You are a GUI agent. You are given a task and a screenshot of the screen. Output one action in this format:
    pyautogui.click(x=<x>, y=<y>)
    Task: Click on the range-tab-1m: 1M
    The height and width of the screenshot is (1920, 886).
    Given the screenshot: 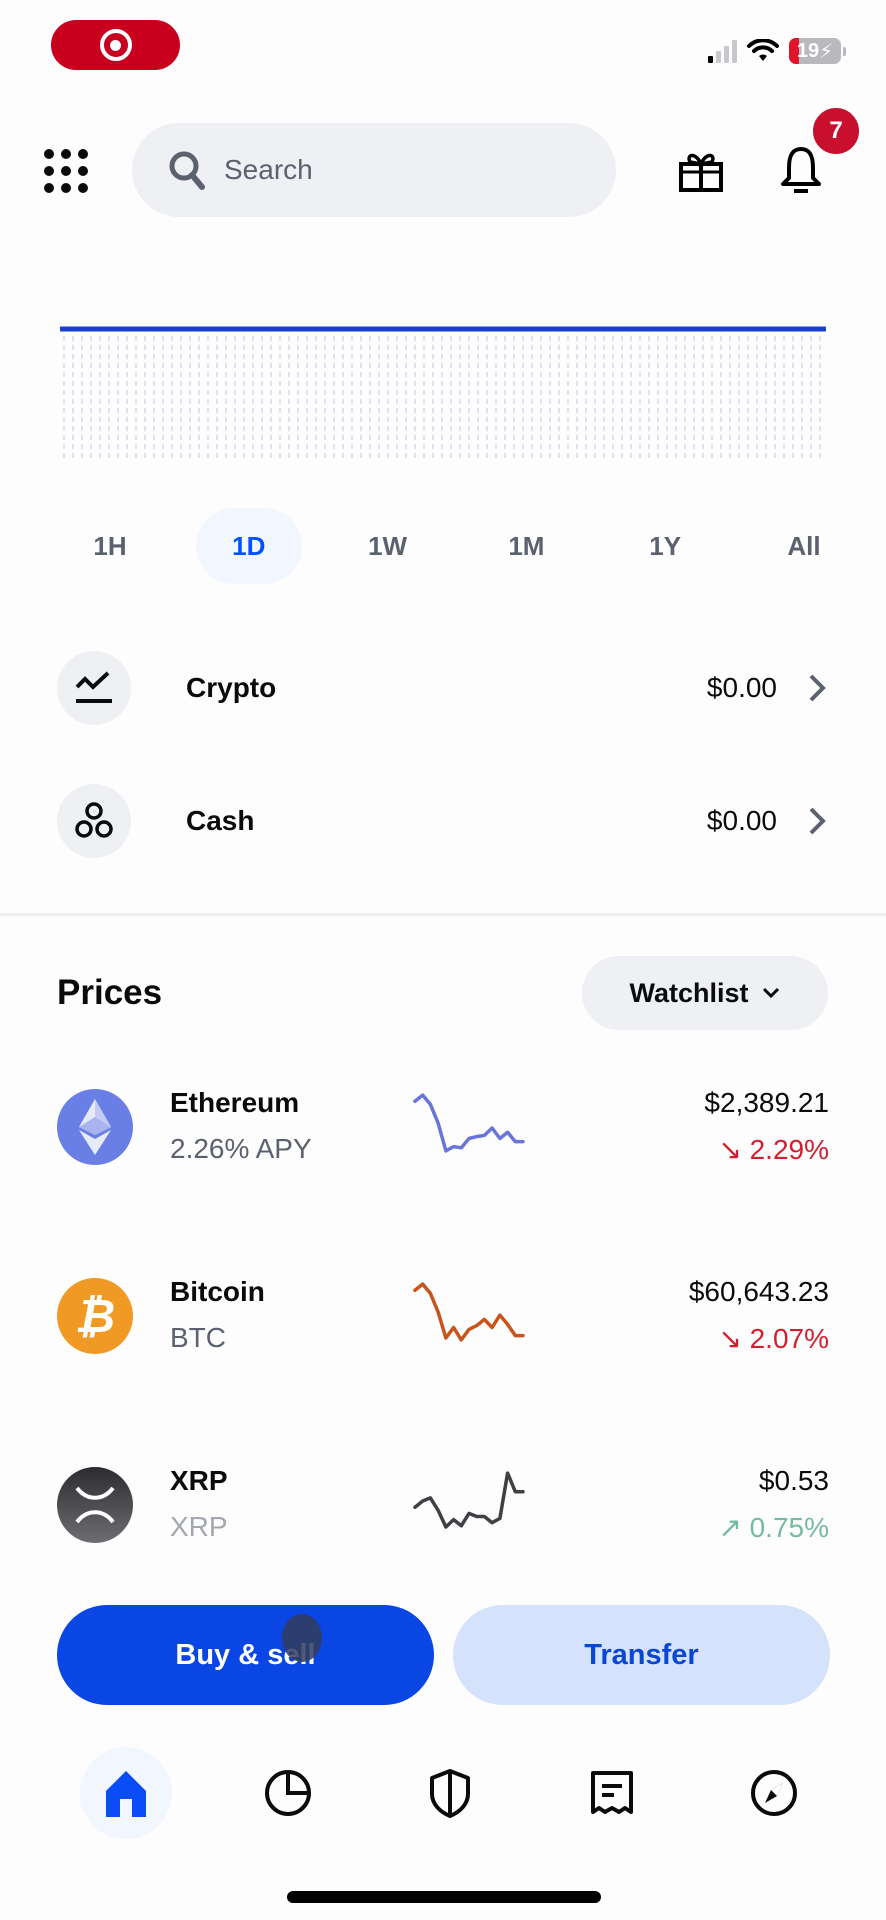 What is the action you would take?
    pyautogui.click(x=526, y=546)
    